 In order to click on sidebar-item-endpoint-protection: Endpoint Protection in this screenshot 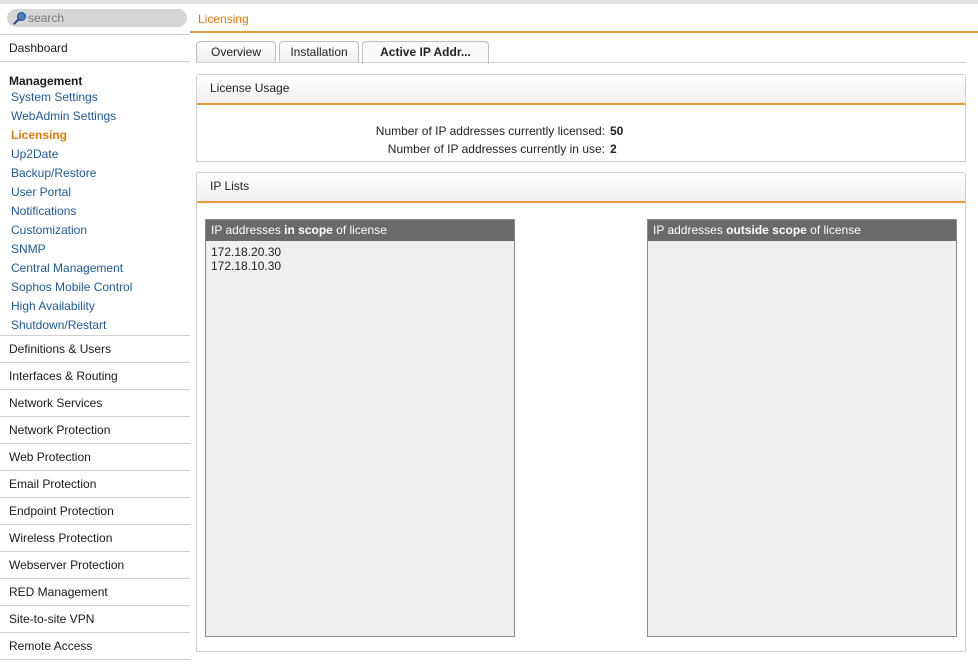, I will do `click(95, 511)`.